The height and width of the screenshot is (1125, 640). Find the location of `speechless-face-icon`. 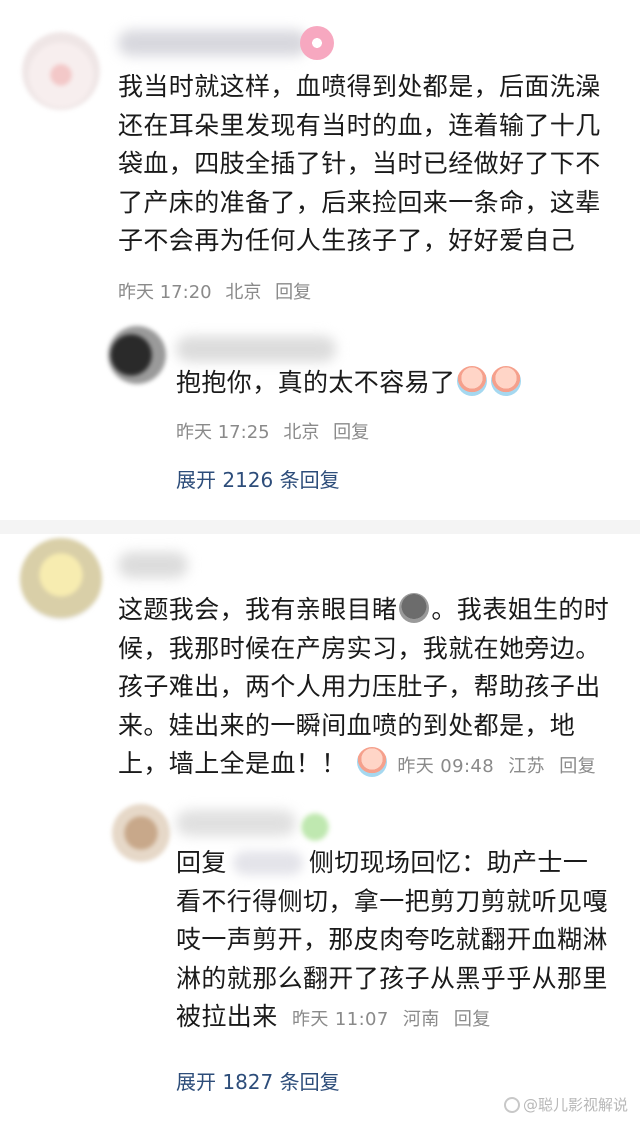

speechless-face-icon is located at coordinates (414, 608).